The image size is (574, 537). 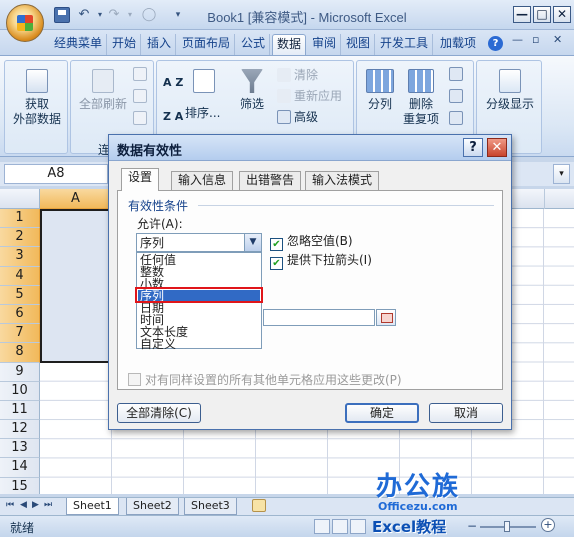 What do you see at coordinates (420, 111) in the screenshot?
I see `remove-duplicates-label: 删除 重复项` at bounding box center [420, 111].